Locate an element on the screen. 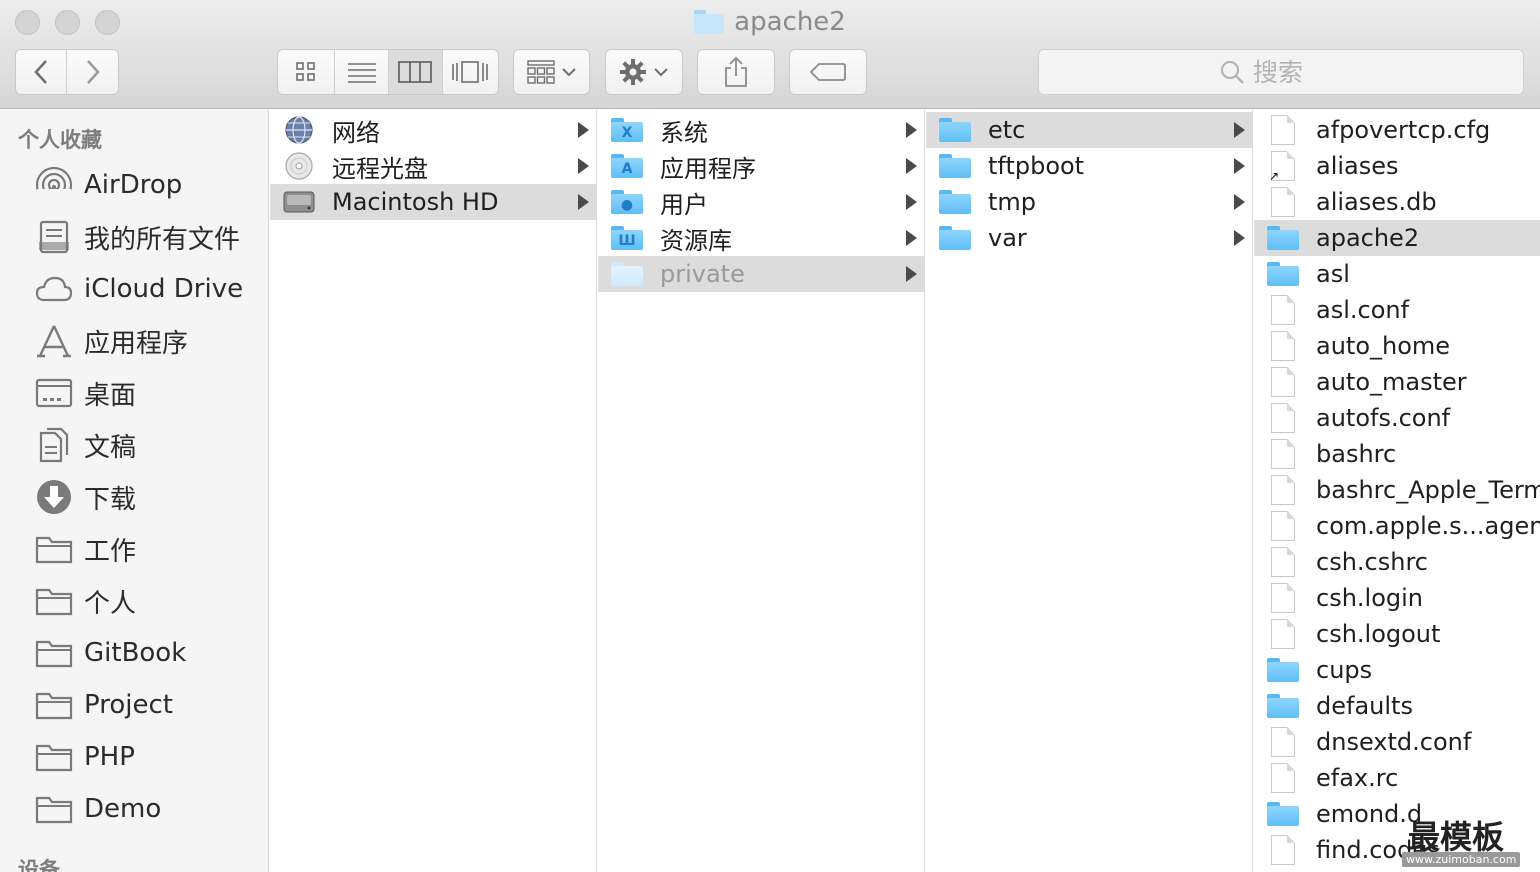  column-item-name: asl is located at coordinates (1333, 274).